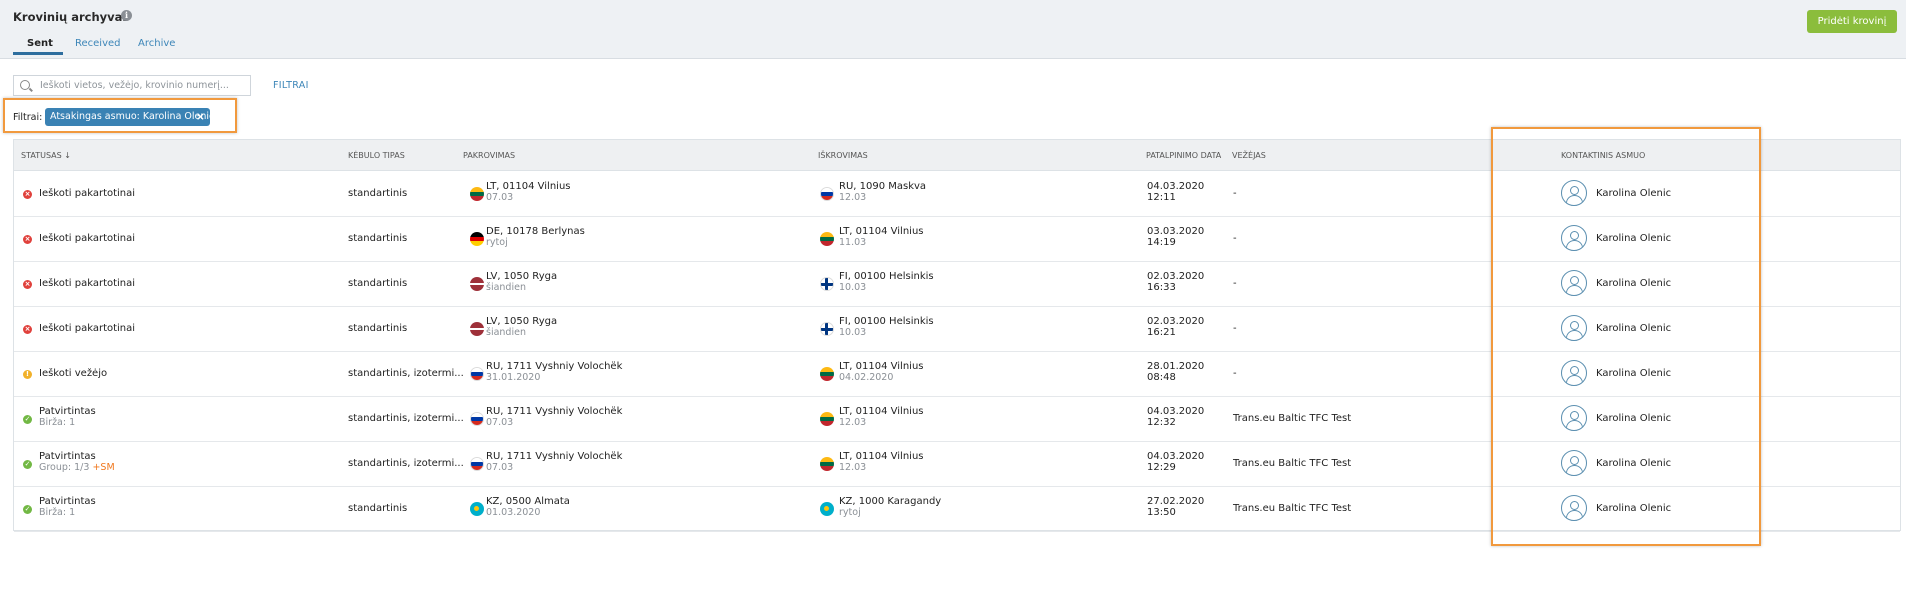 This screenshot has height=615, width=1906. Describe the element at coordinates (890, 501) in the screenshot. I see `unloading-place: KZ, 1000 Karagandy` at that location.